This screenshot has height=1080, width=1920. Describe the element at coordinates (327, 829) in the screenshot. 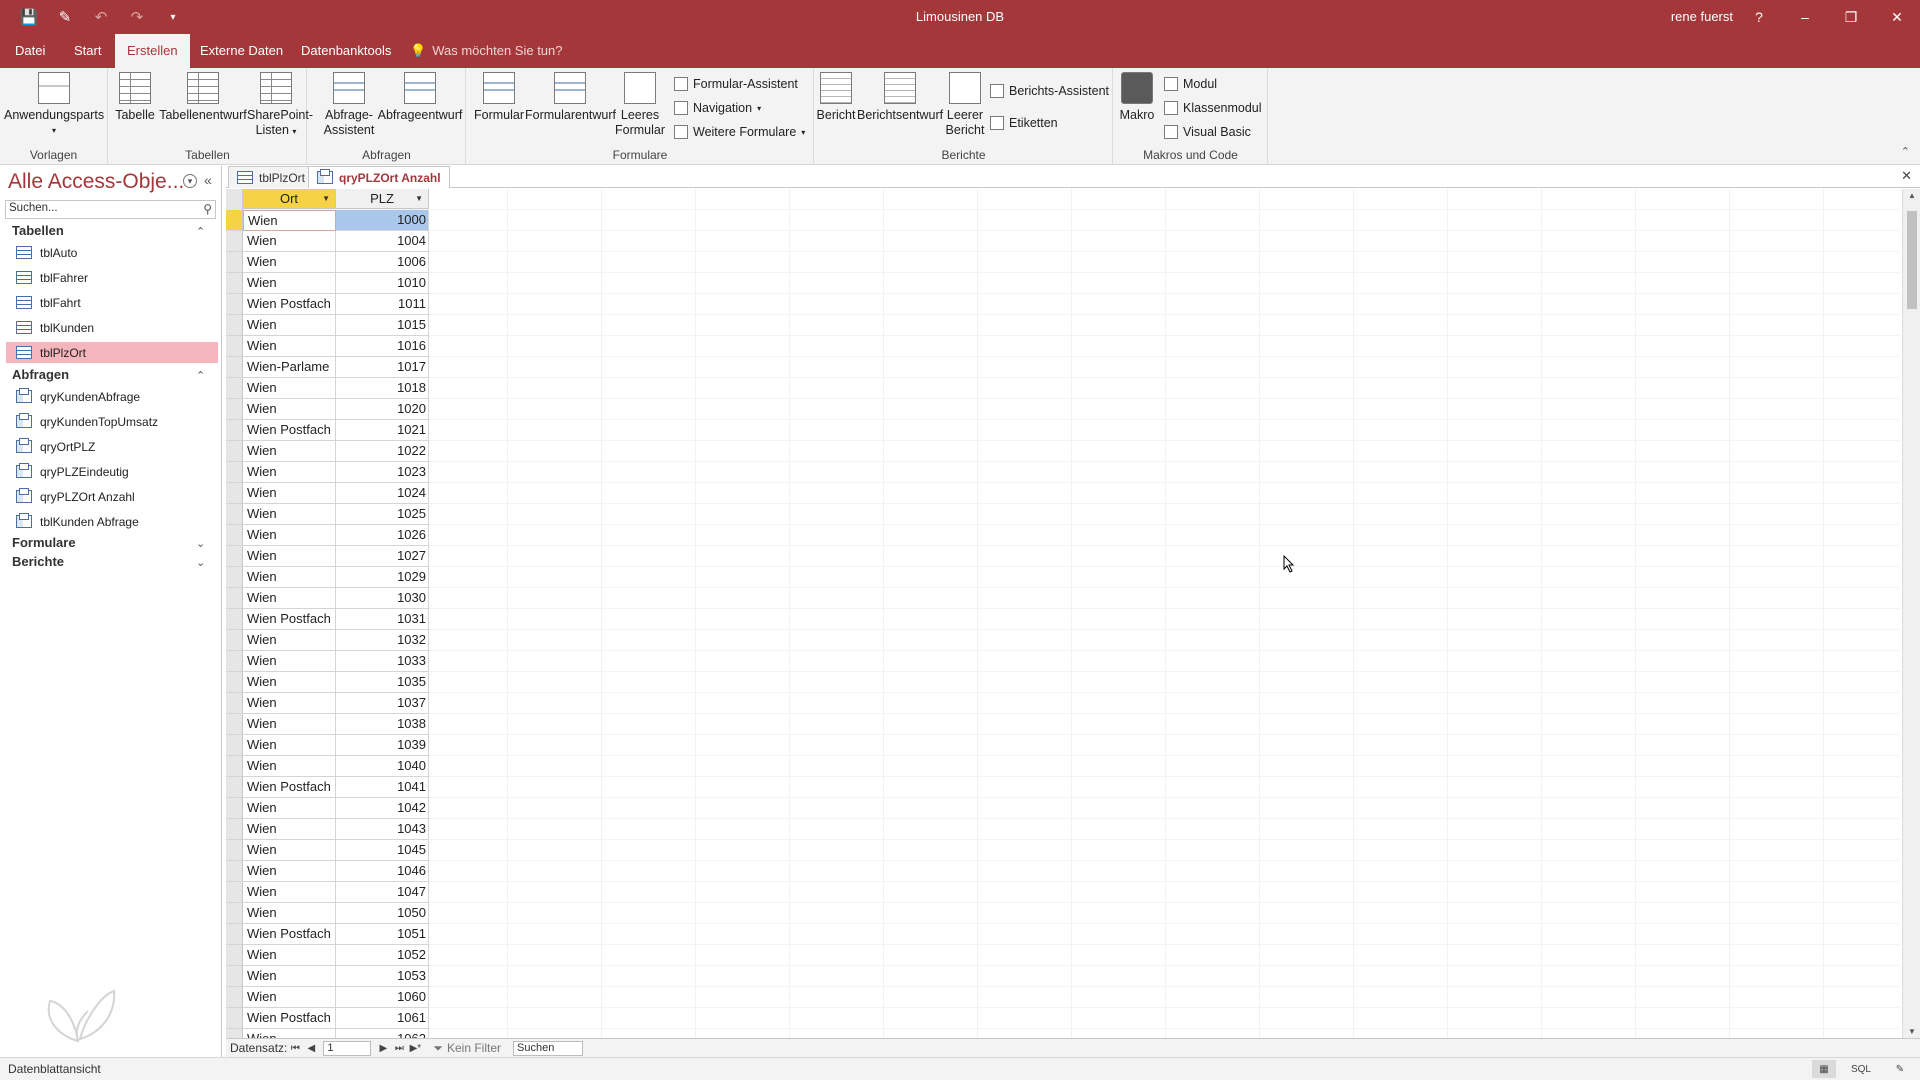

I see `table-row: Wien 1043` at that location.